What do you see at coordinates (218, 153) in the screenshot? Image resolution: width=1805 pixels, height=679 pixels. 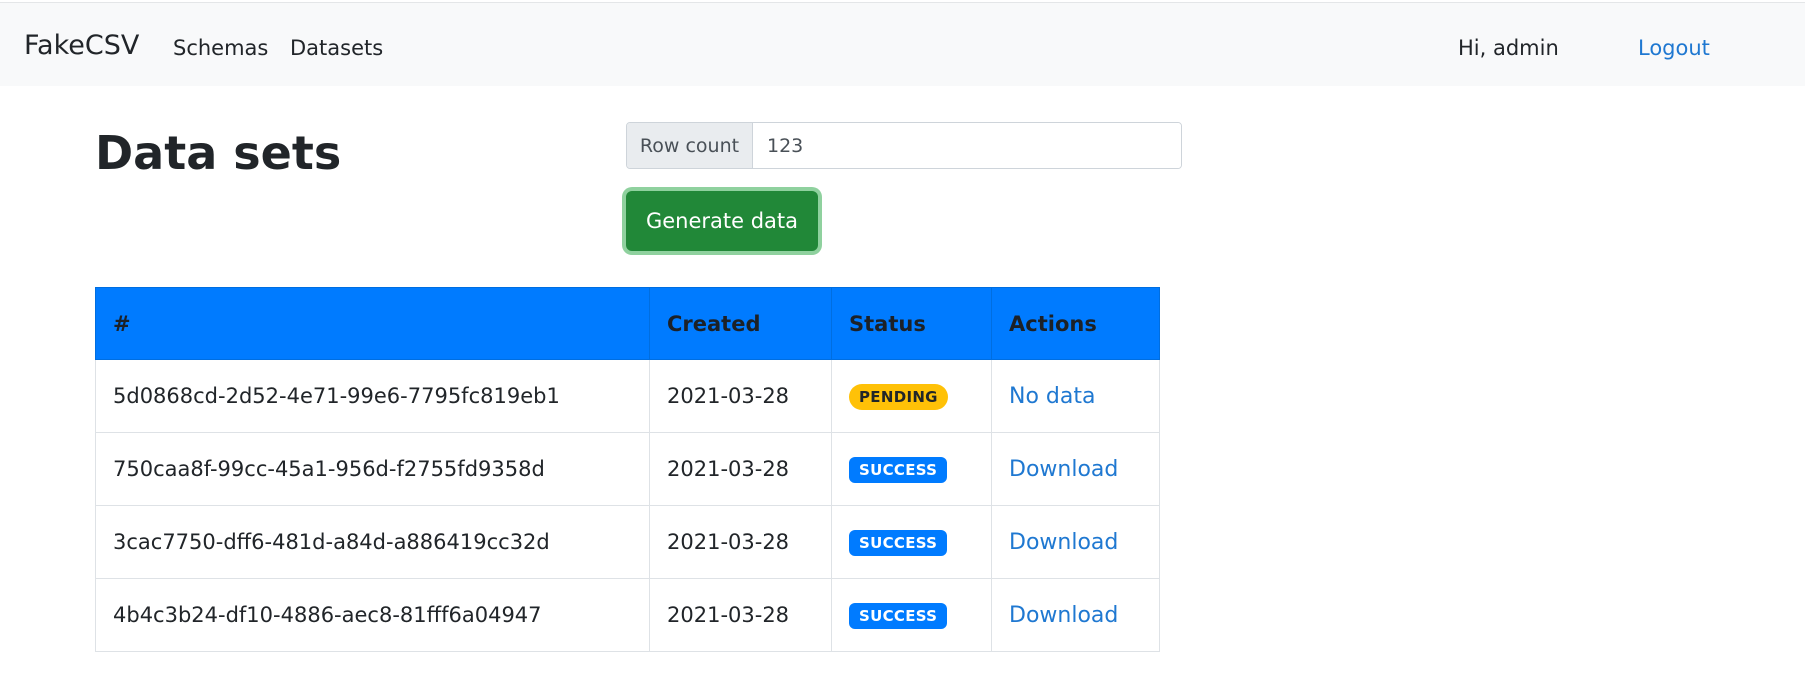 I see `page-title: Data sets` at bounding box center [218, 153].